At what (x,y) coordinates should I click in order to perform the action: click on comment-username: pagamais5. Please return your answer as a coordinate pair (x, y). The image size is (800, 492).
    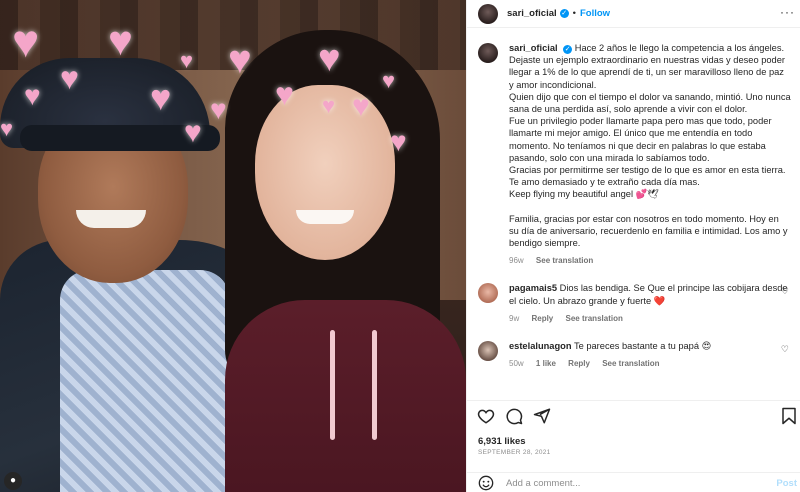
    Looking at the image, I should click on (533, 288).